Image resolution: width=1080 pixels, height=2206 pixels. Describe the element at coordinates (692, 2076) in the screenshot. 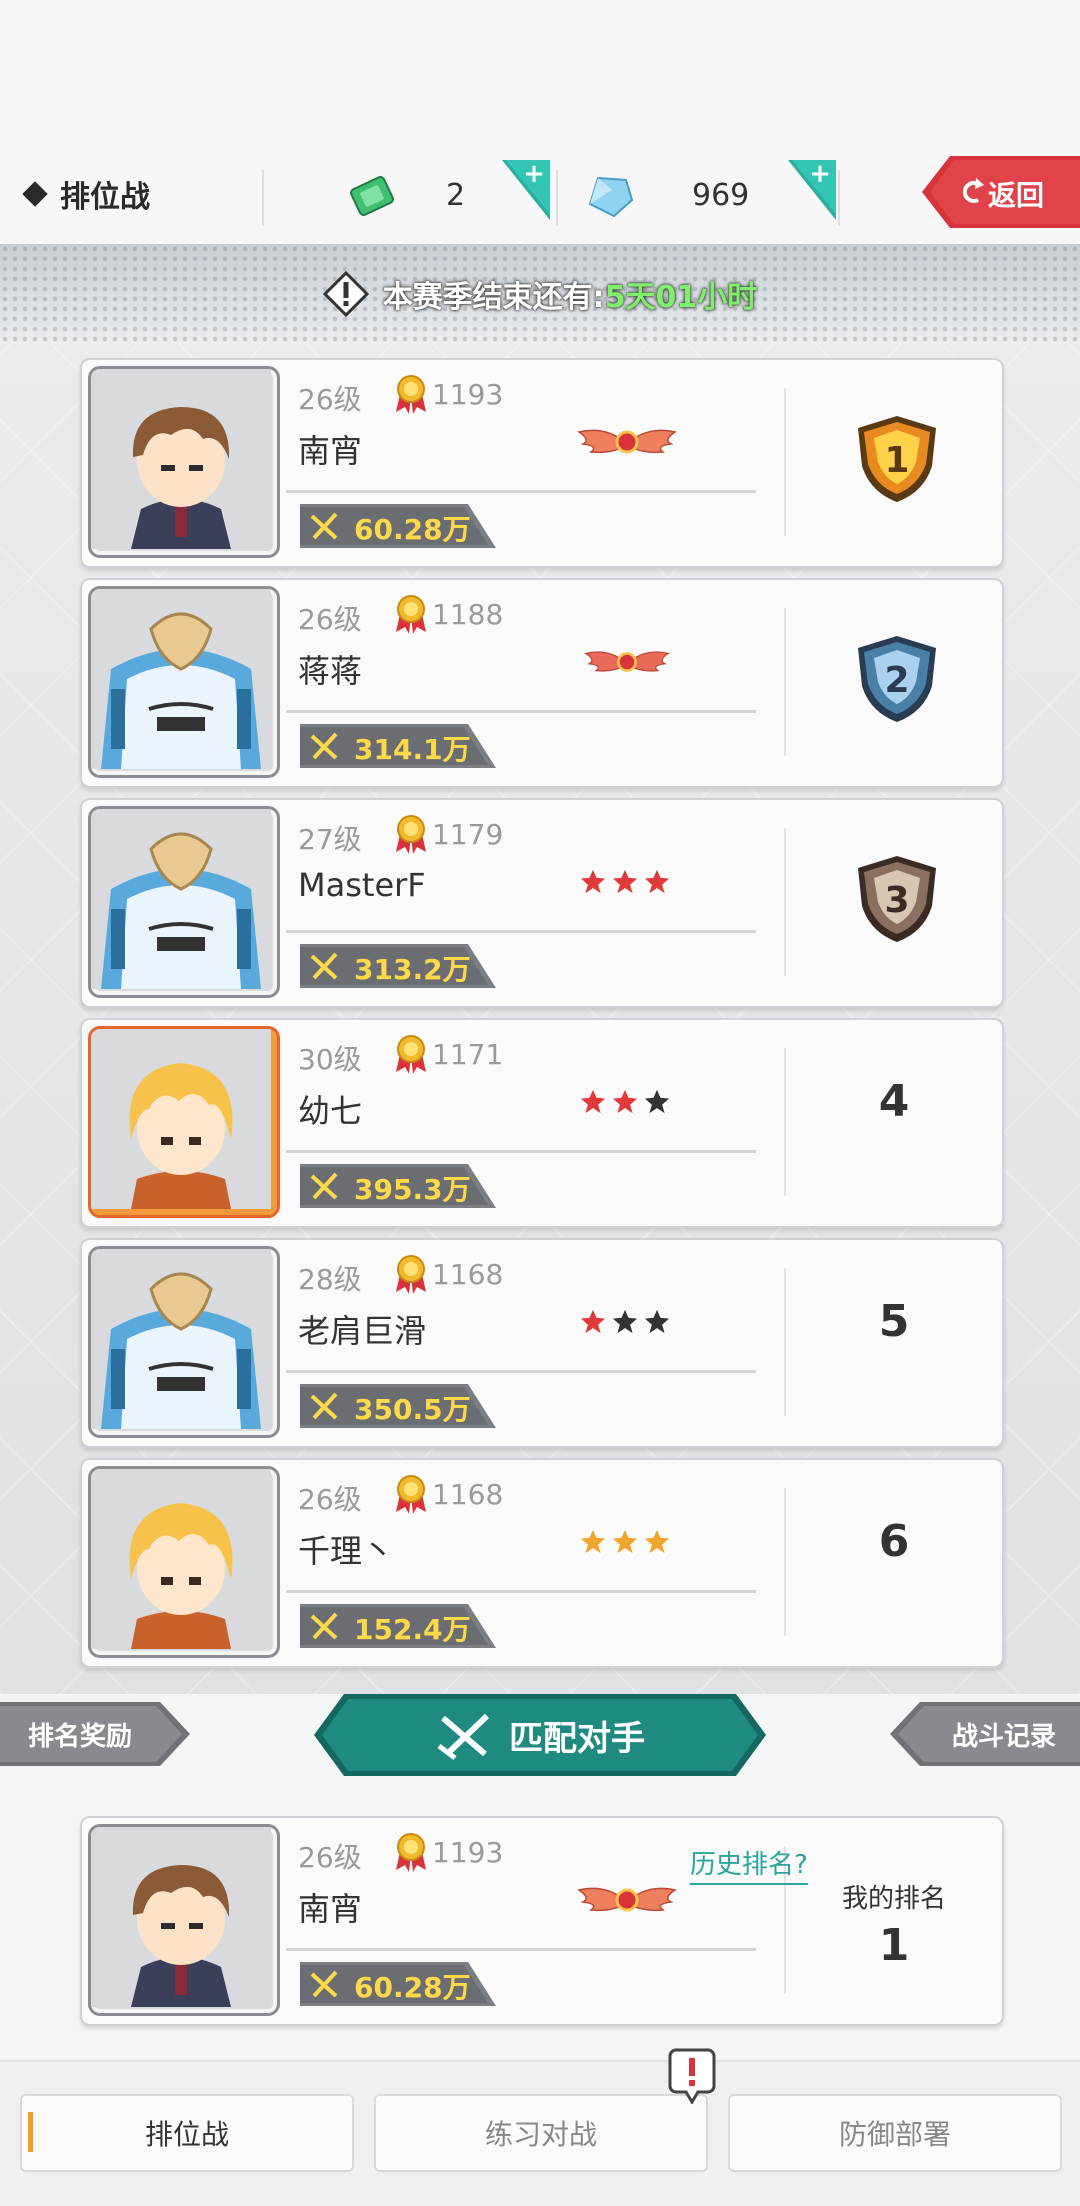

I see `alert-icon` at that location.